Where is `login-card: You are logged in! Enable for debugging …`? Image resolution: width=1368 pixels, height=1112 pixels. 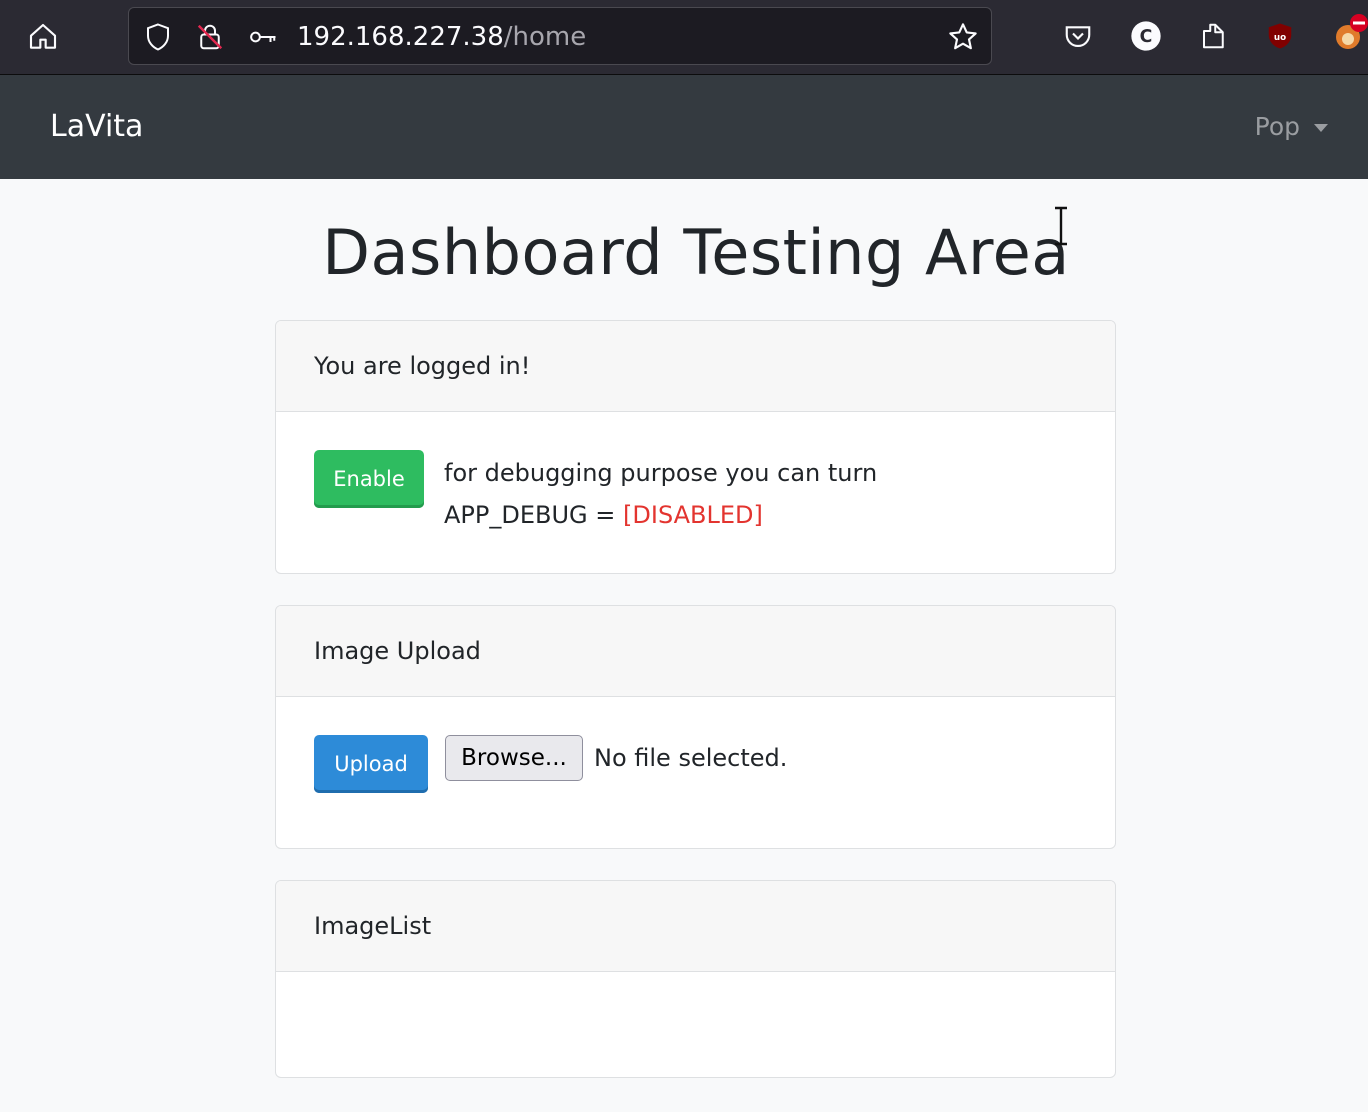 login-card: You are logged in! Enable for debugging … is located at coordinates (695, 447).